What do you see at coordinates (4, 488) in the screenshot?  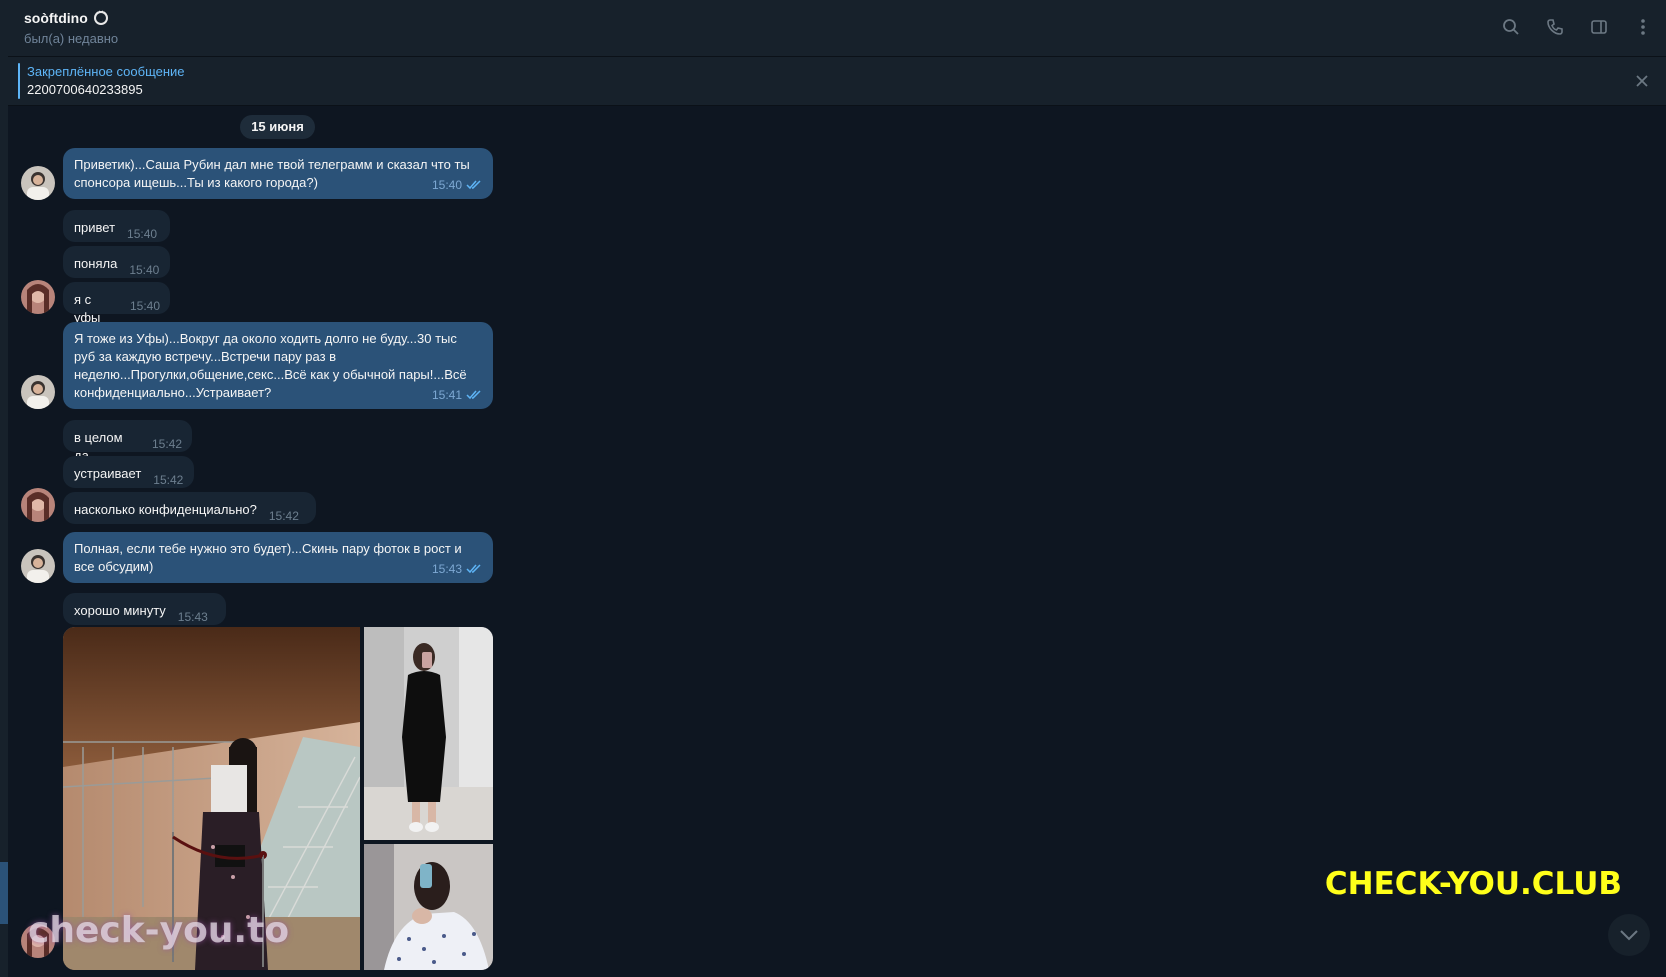 I see `left-panel-edge` at bounding box center [4, 488].